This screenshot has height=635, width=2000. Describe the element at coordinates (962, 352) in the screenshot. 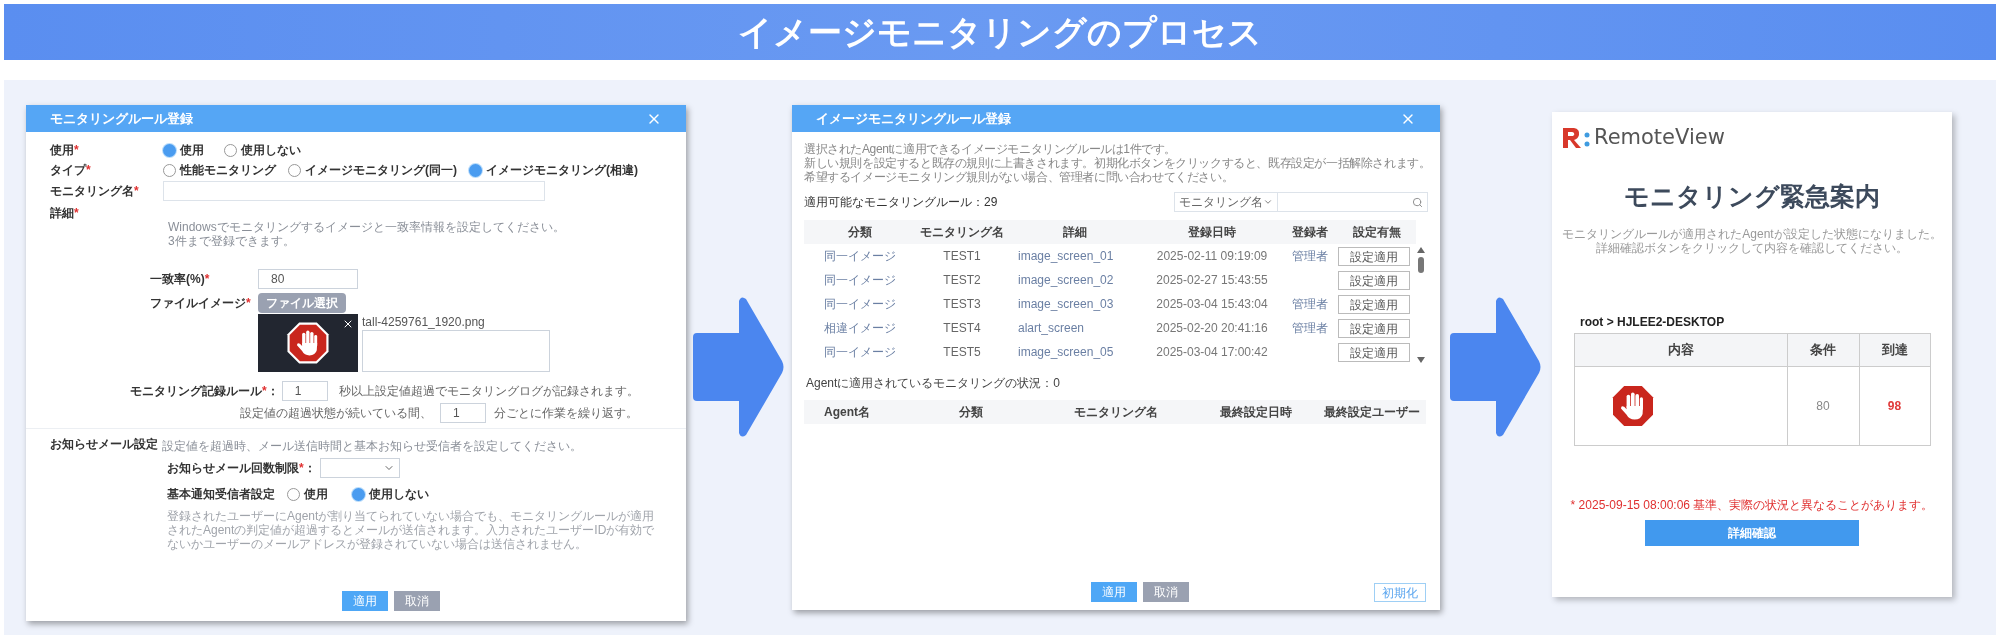

I see `table-cell-text: TEST5` at that location.